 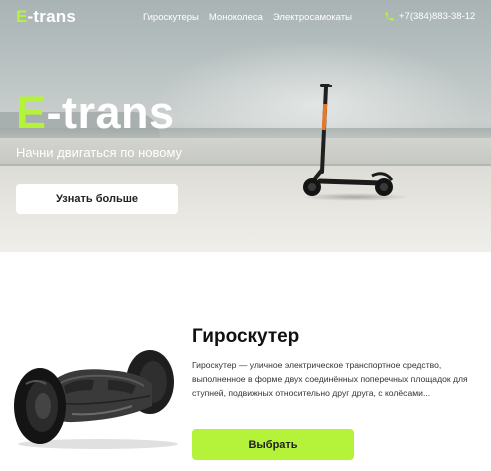 What do you see at coordinates (236, 17) in the screenshot?
I see `nav-link-monowheels: Моноколеса` at bounding box center [236, 17].